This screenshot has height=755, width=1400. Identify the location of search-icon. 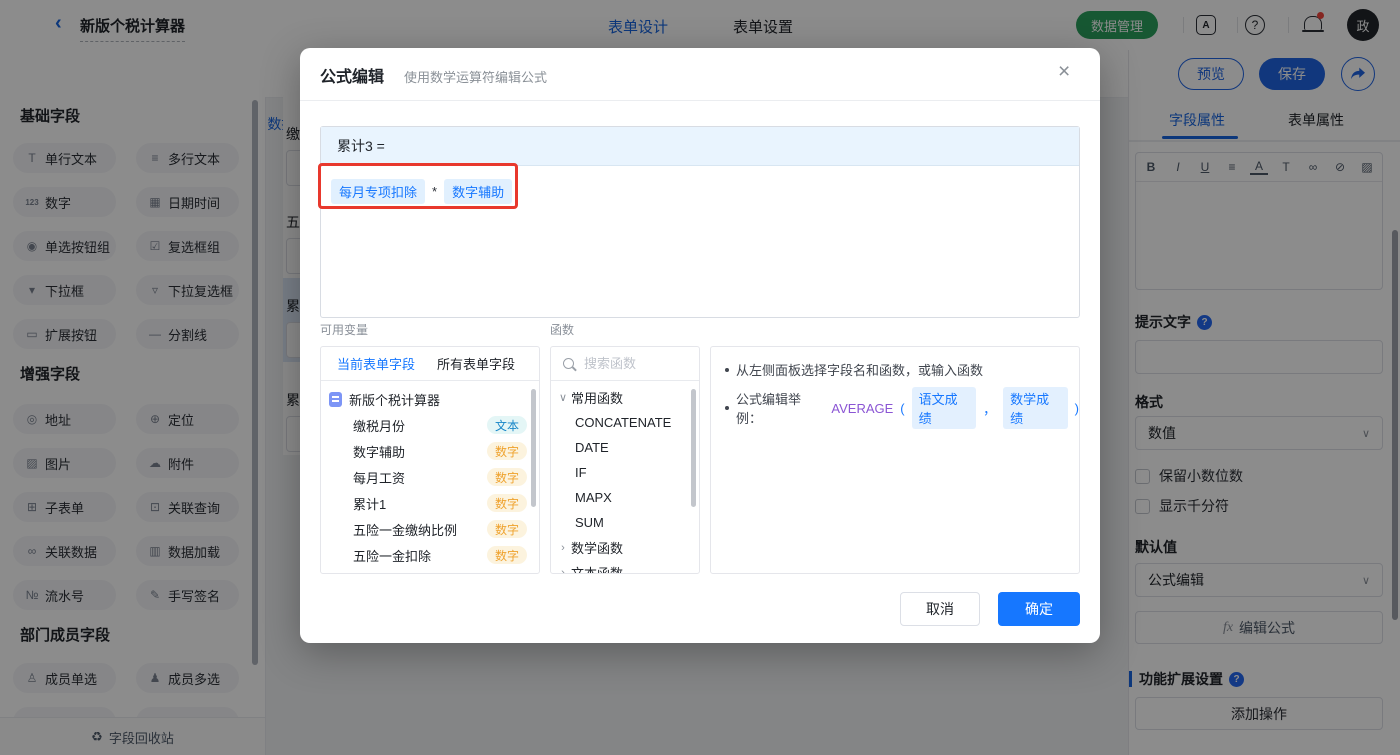
(568, 363).